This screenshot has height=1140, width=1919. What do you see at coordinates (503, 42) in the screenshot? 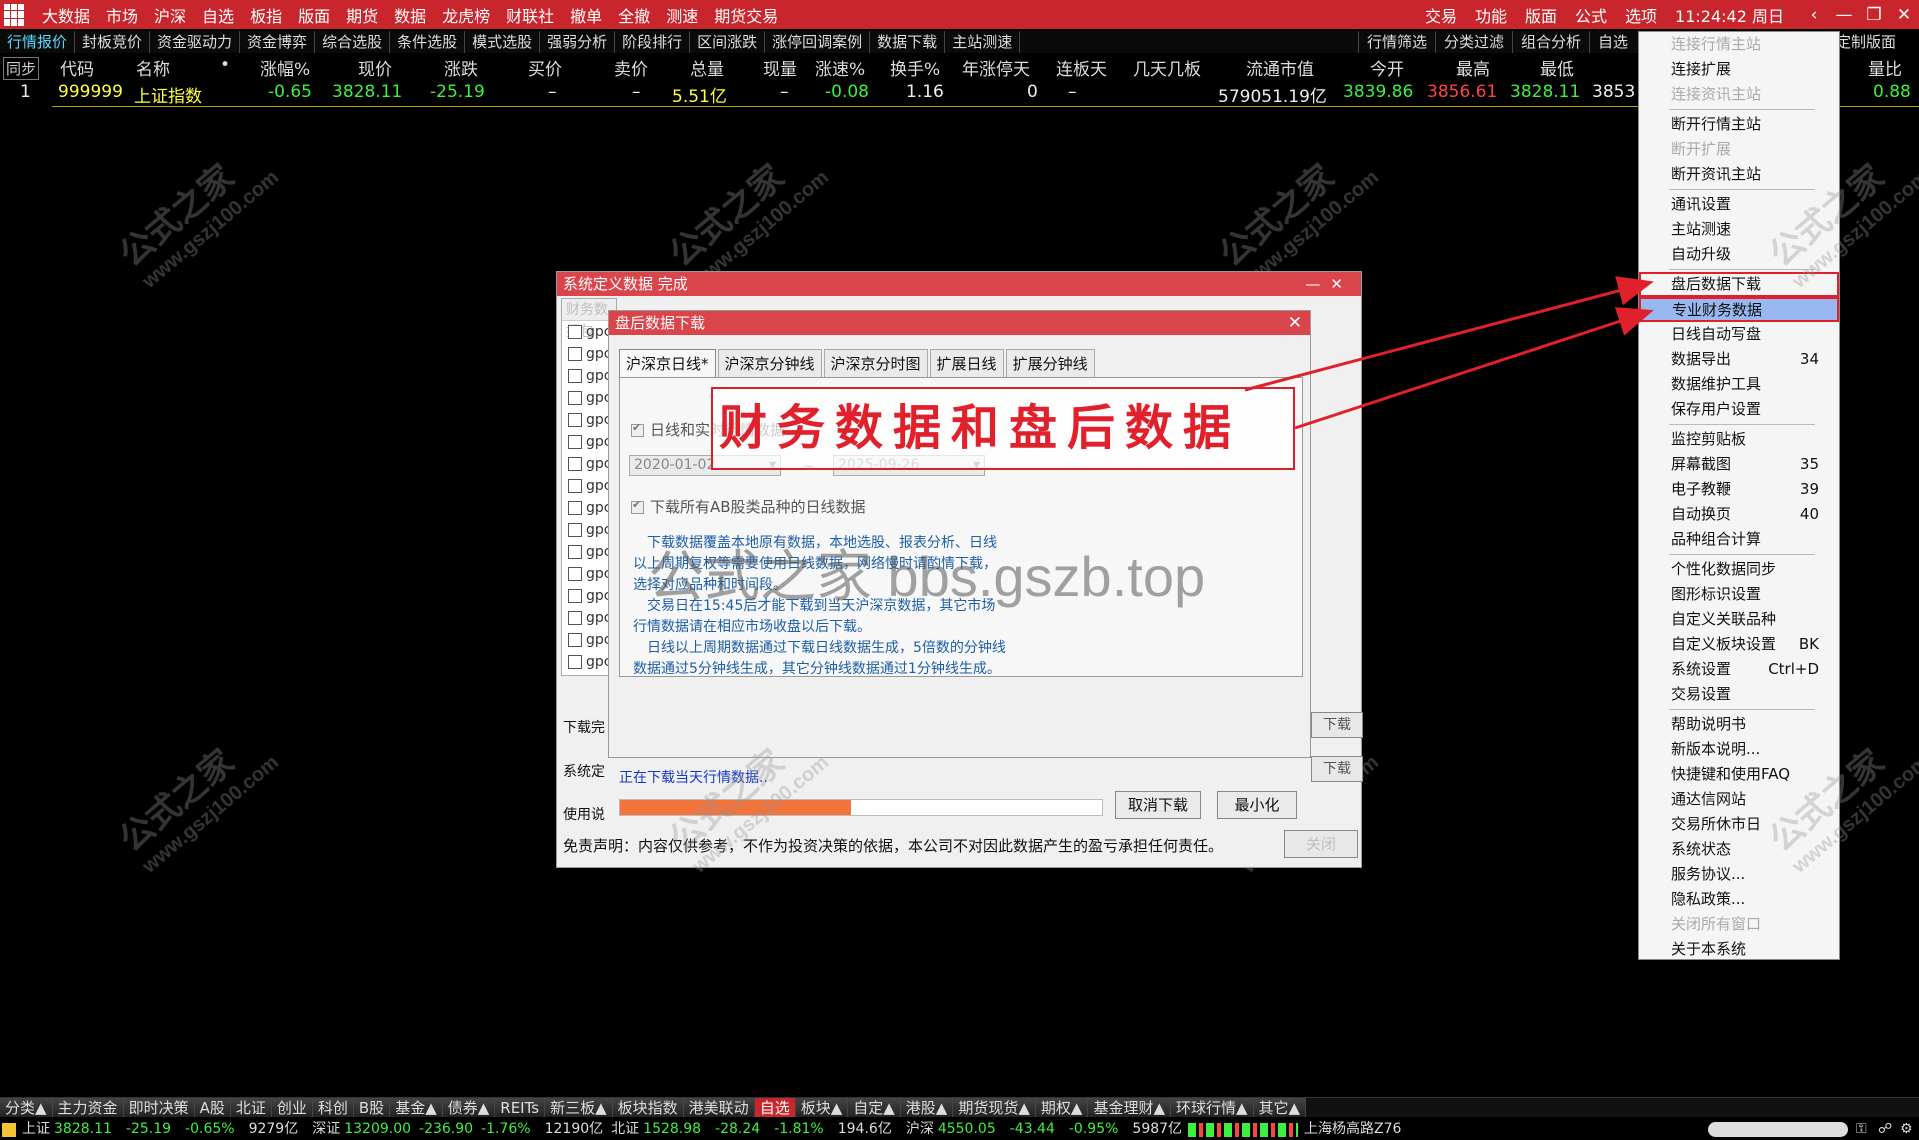
I see `tab-6: 模式选股` at bounding box center [503, 42].